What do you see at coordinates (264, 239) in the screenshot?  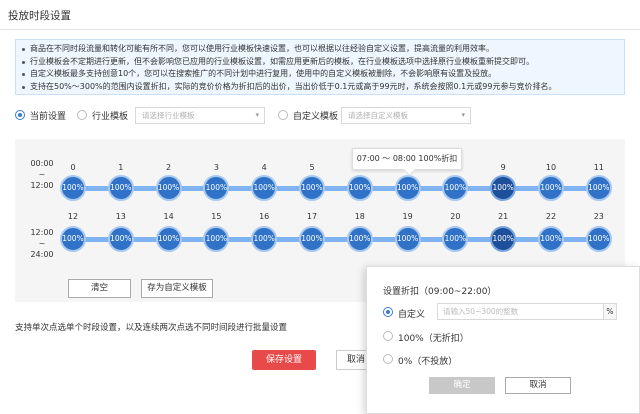 I see `hour-slot-16: 100%` at bounding box center [264, 239].